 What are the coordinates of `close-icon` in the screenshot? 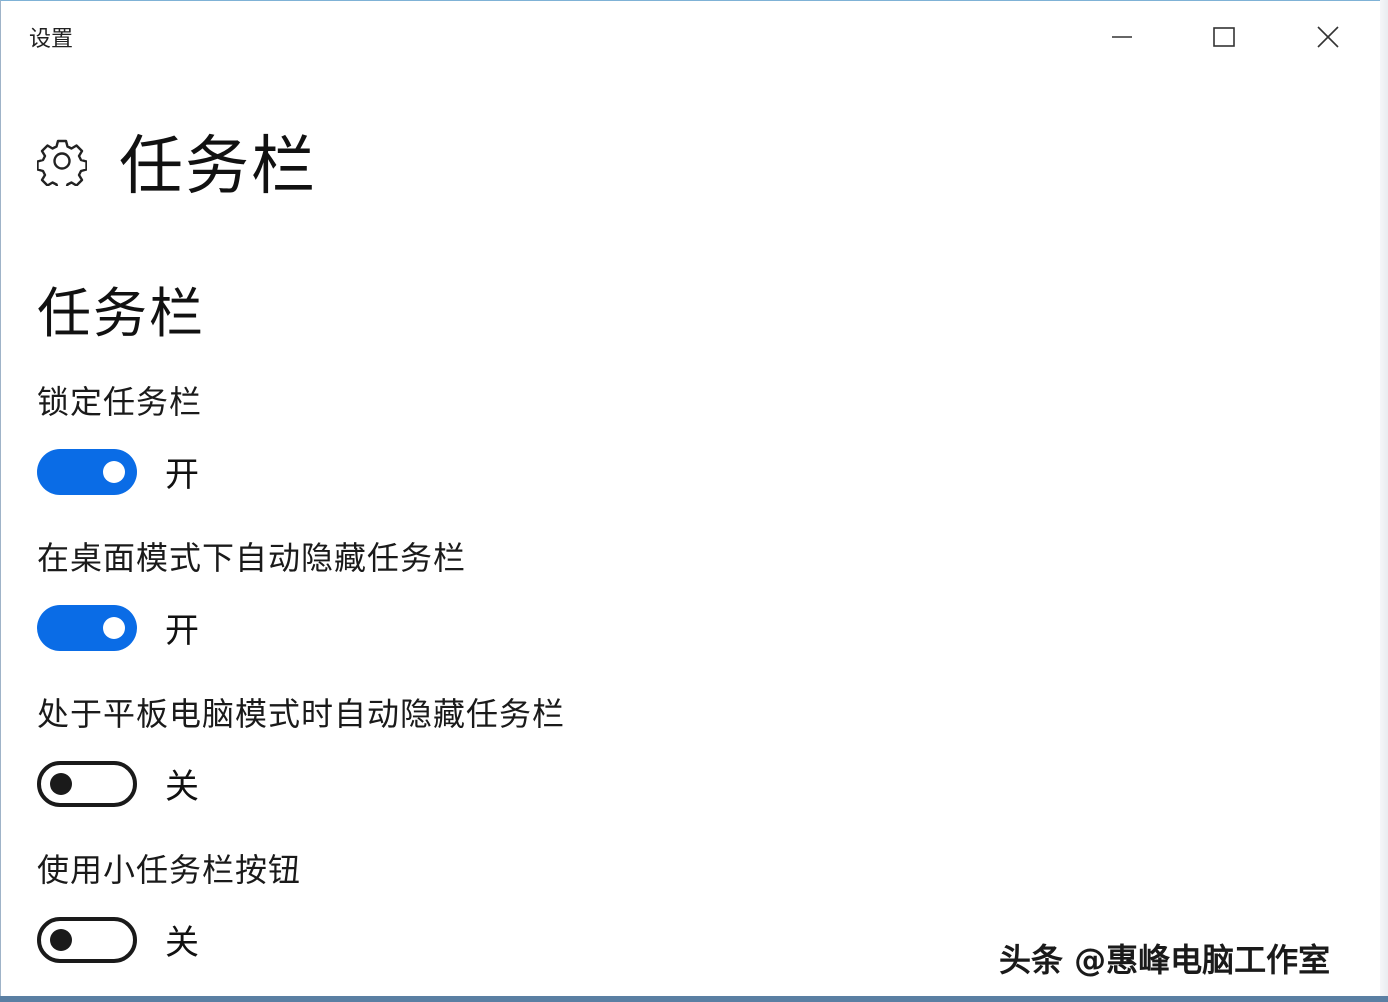 It's located at (1328, 37).